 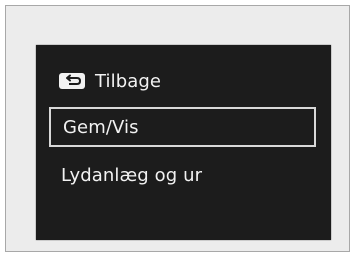 I want to click on back-menu-item: Tilbage, so click(x=110, y=81).